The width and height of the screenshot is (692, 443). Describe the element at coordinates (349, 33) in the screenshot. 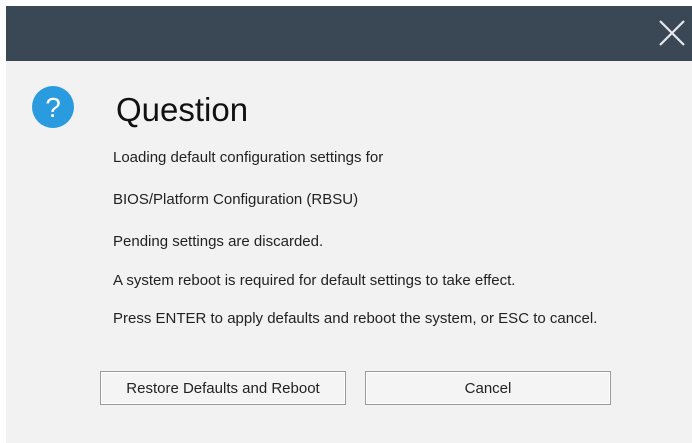

I see `dialog-titlebar` at that location.